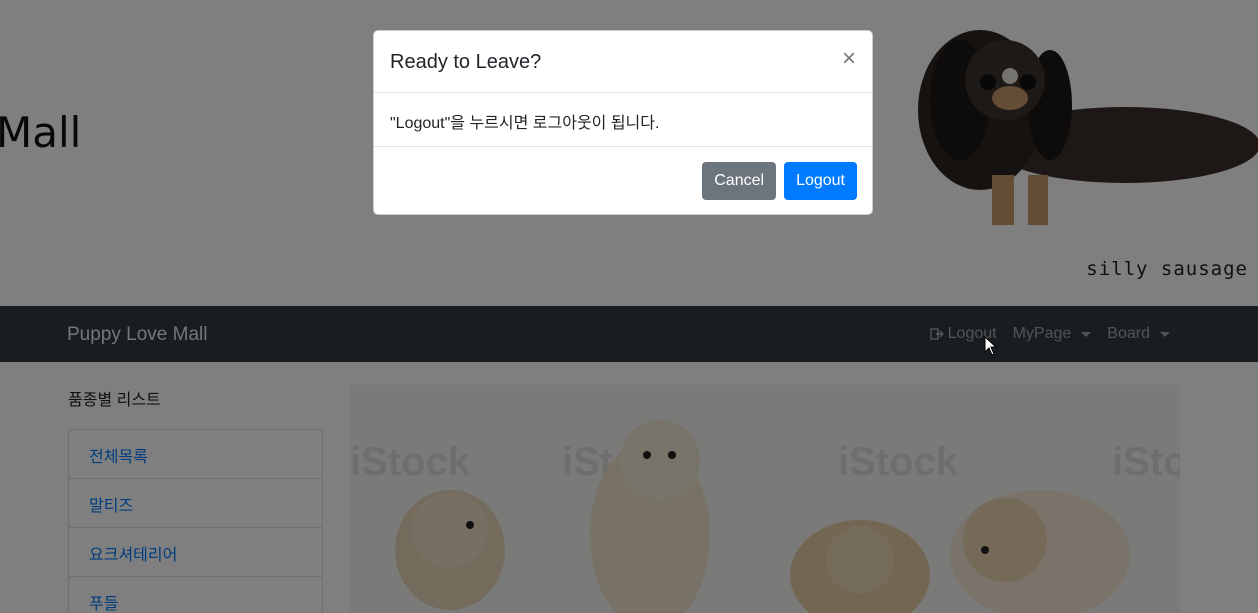 The height and width of the screenshot is (613, 1258). Describe the element at coordinates (466, 62) in the screenshot. I see `modal-title: Ready to Leave?` at that location.